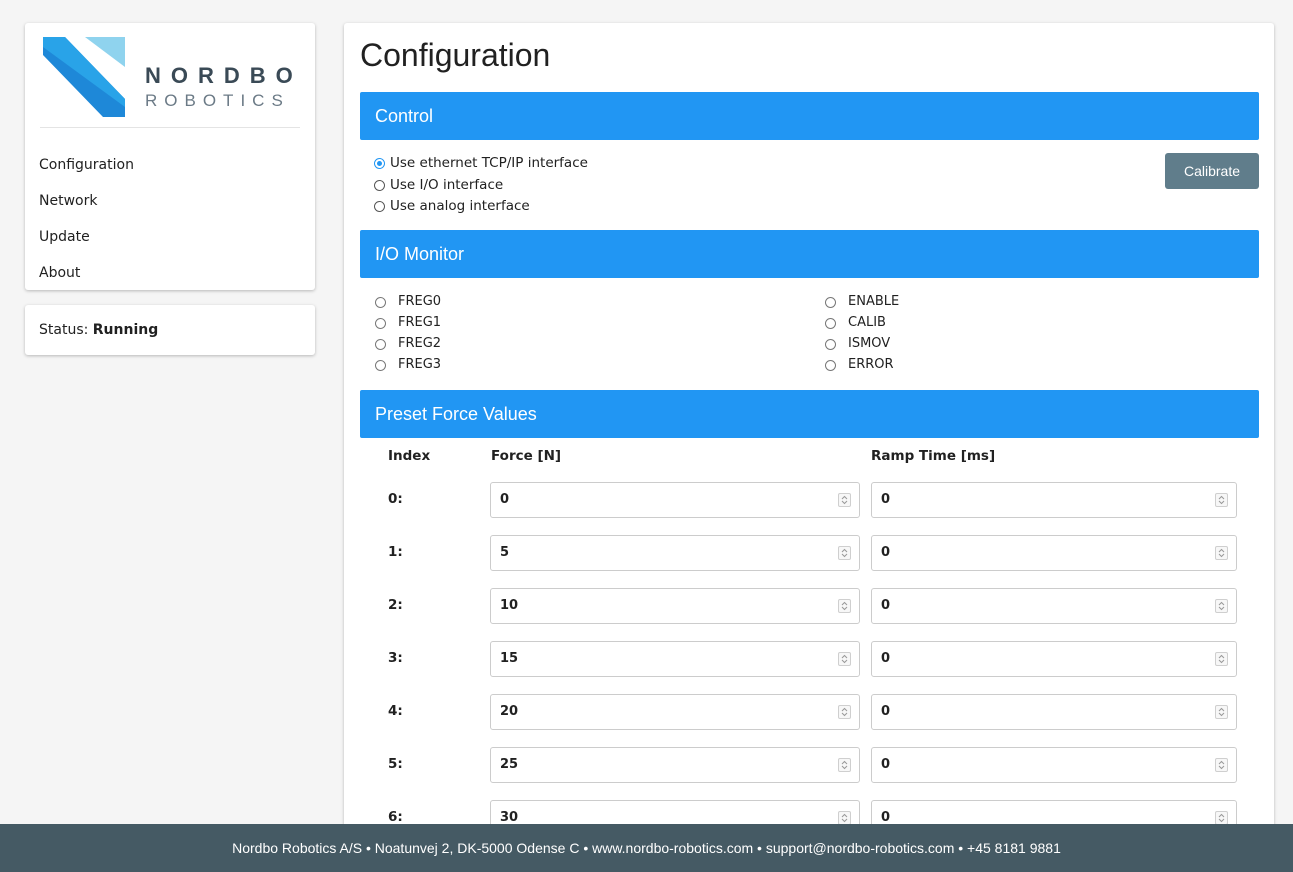  What do you see at coordinates (505, 499) in the screenshot?
I see `force-value: 0` at bounding box center [505, 499].